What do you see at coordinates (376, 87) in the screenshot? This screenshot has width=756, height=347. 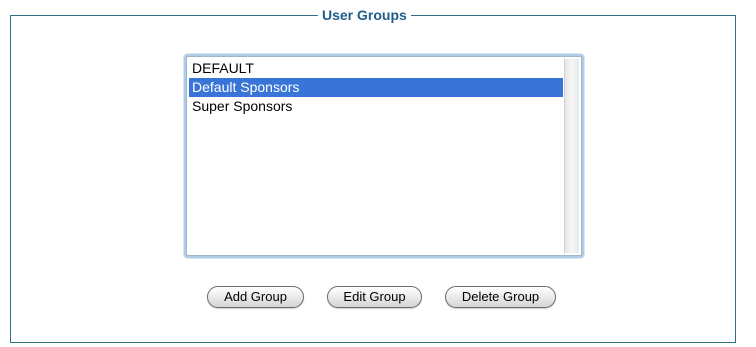 I see `list-item: Default Sponsors` at bounding box center [376, 87].